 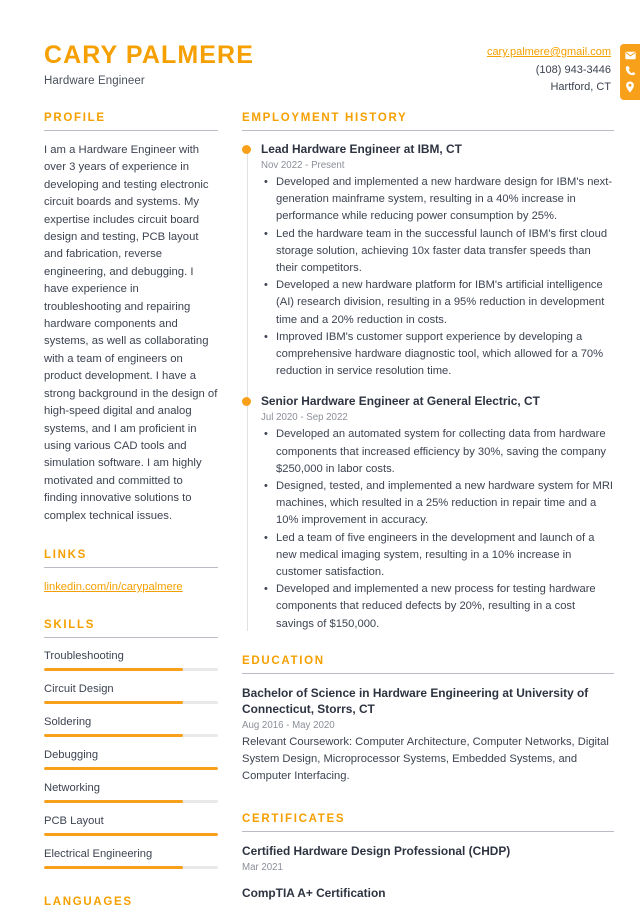 What do you see at coordinates (294, 819) in the screenshot?
I see `section-title-certificates: CERTIFICATES` at bounding box center [294, 819].